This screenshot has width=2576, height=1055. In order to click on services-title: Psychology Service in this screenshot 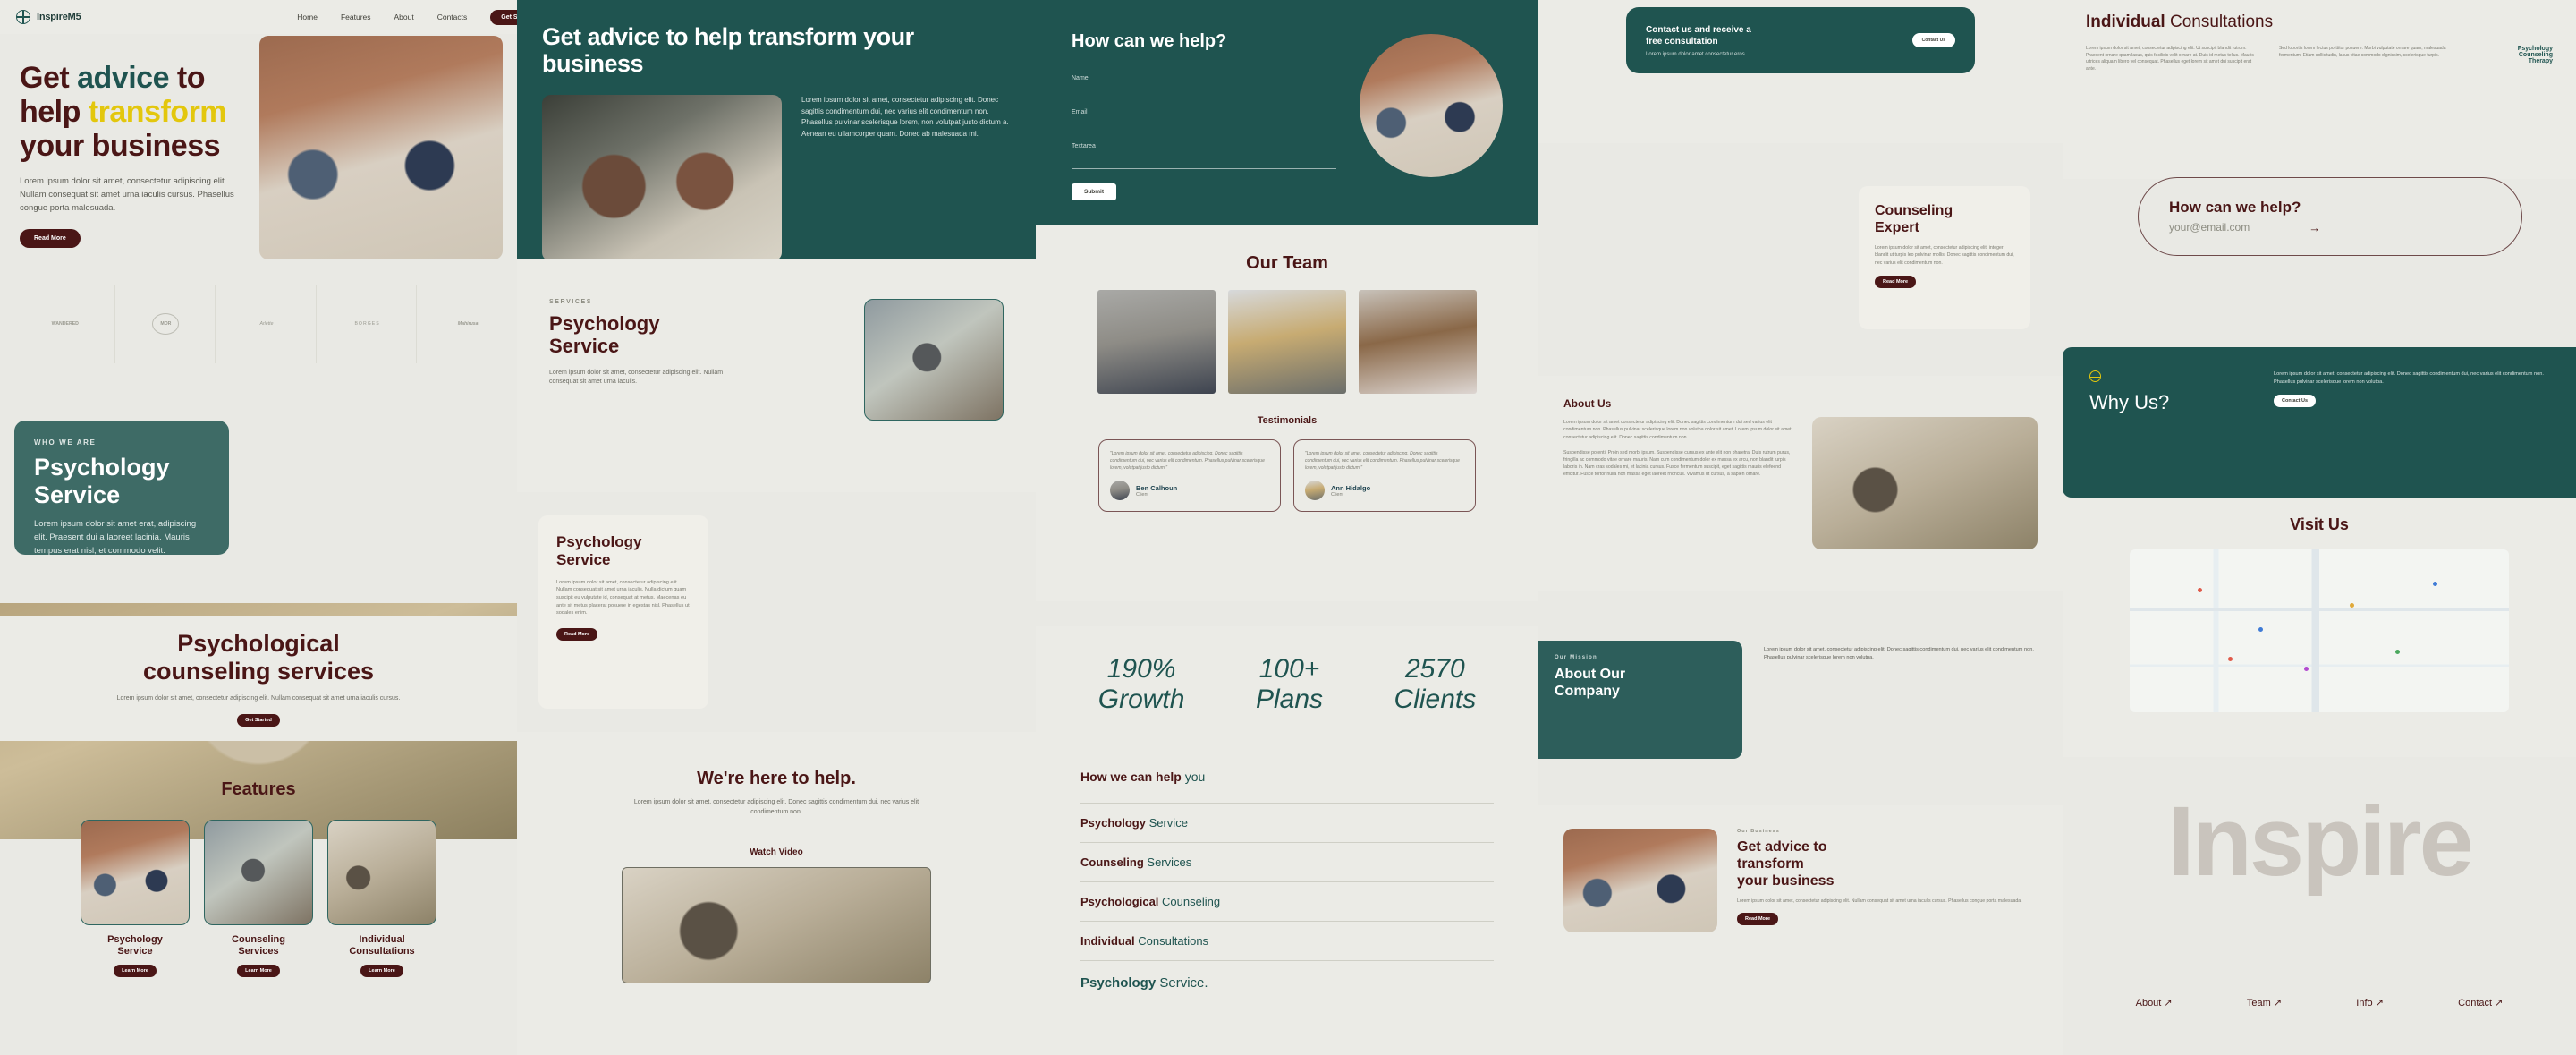, I will do `click(604, 335)`.